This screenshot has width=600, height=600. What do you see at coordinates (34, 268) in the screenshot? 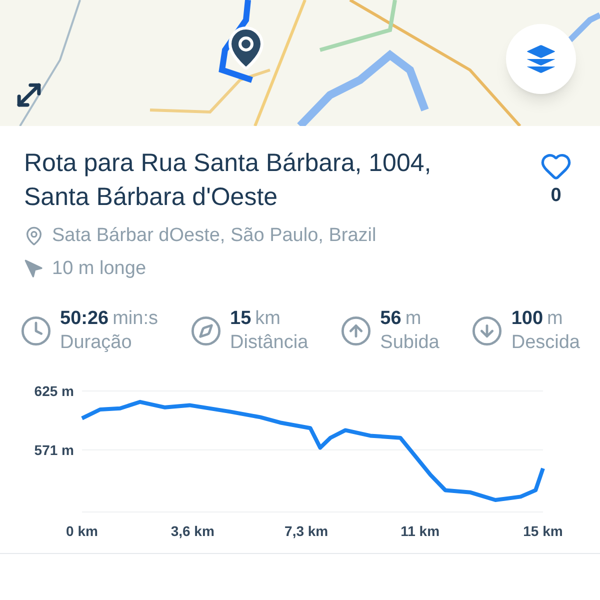
I see `navigation-icon` at bounding box center [34, 268].